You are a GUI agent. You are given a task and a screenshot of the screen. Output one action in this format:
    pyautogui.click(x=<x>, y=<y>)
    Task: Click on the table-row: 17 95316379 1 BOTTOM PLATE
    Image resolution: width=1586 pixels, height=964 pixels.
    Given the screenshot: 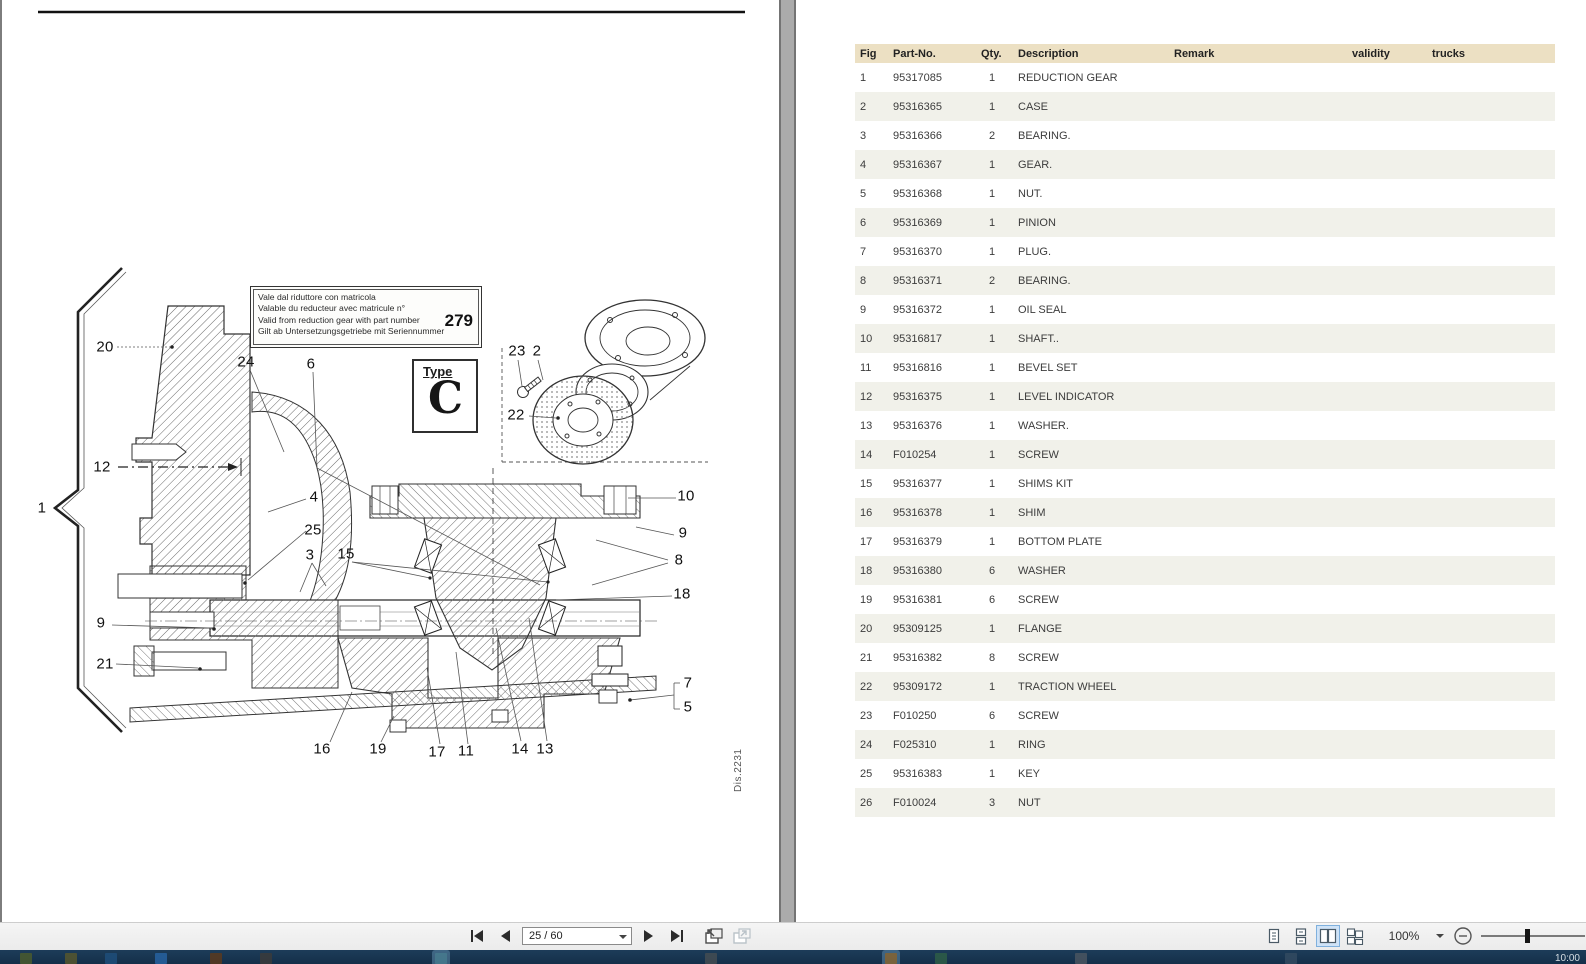 What is the action you would take?
    pyautogui.click(x=1205, y=541)
    